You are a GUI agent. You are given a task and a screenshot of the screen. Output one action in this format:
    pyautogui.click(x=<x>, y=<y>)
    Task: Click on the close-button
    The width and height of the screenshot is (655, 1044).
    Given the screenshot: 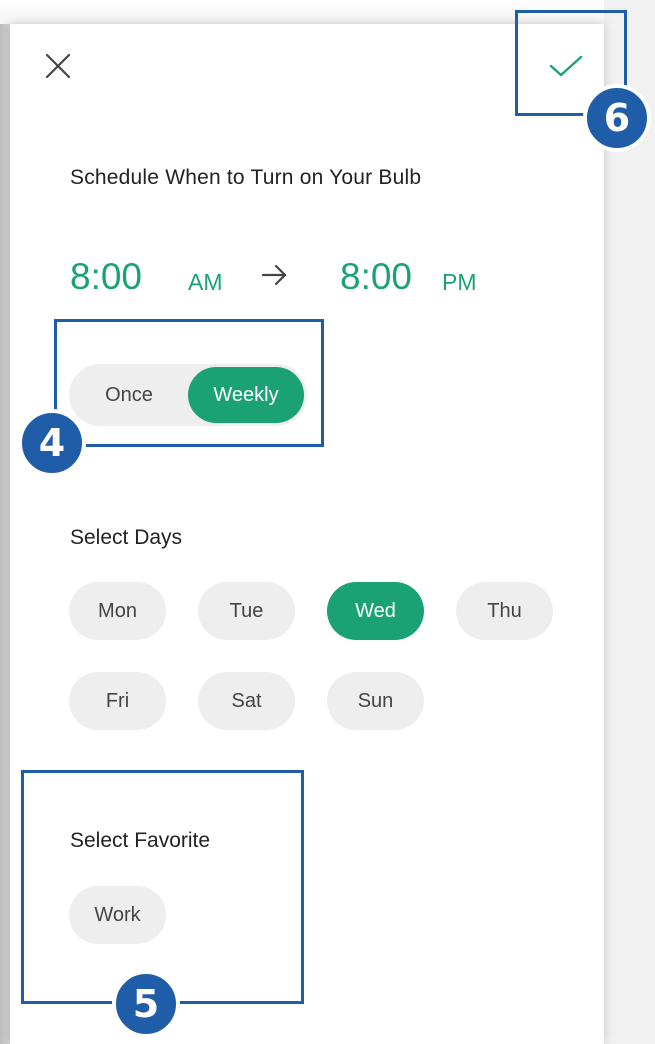 What is the action you would take?
    pyautogui.click(x=58, y=66)
    